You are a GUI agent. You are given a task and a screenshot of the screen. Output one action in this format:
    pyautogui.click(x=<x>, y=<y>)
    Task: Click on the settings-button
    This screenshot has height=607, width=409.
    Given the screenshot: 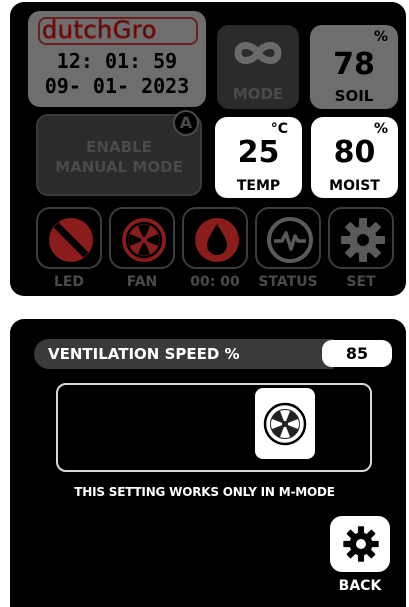 What is the action you would take?
    pyautogui.click(x=361, y=238)
    